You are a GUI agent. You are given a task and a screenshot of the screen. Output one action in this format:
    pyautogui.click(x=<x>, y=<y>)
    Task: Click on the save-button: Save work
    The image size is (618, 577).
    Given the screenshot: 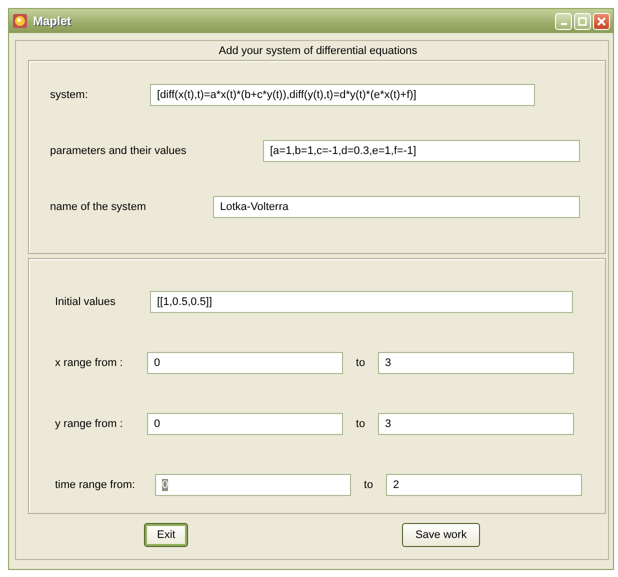 What is the action you would take?
    pyautogui.click(x=441, y=535)
    